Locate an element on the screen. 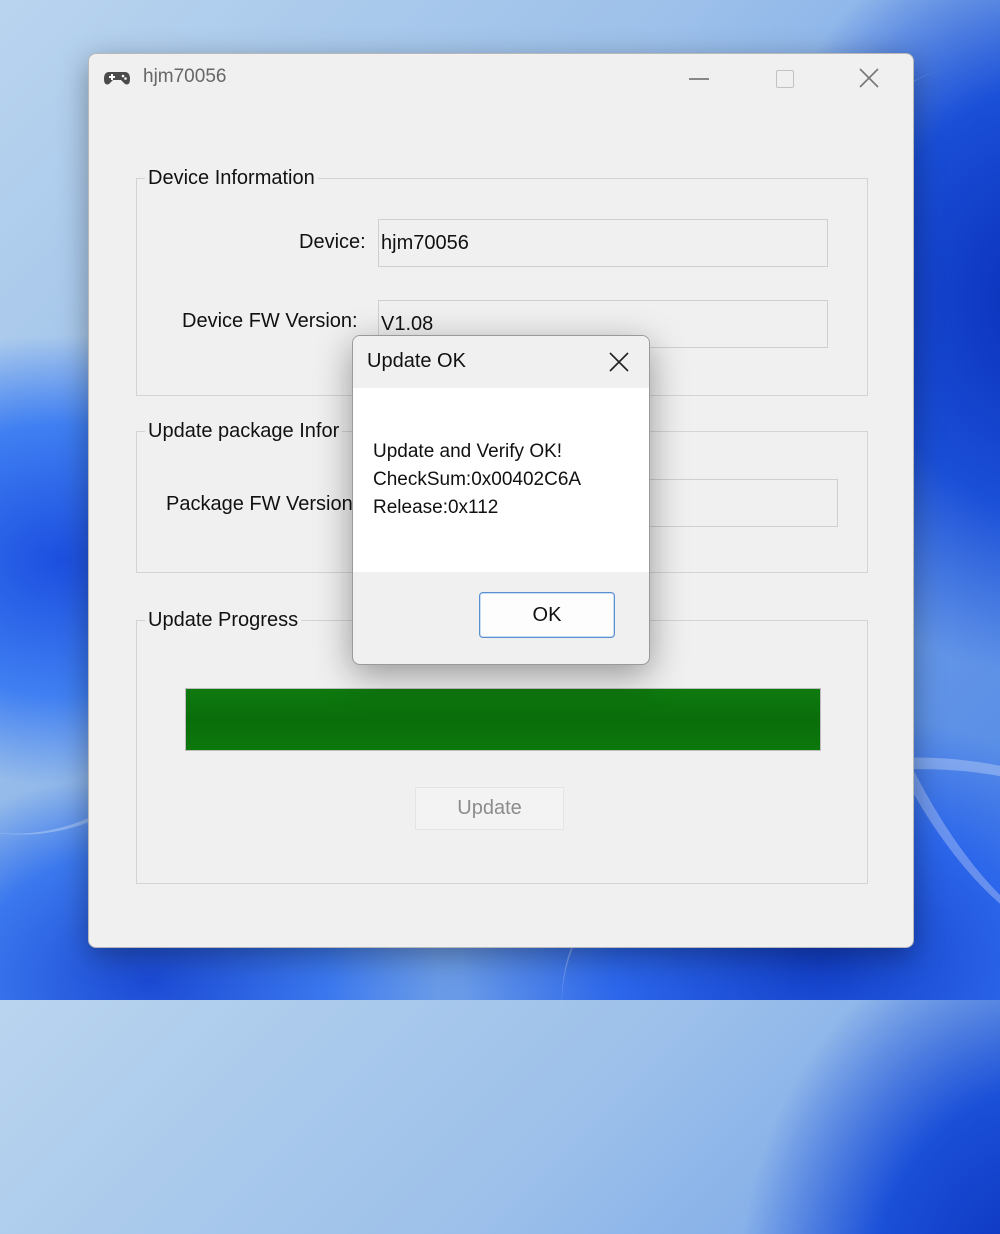  device-fw-version-value: V1.08 is located at coordinates (407, 324).